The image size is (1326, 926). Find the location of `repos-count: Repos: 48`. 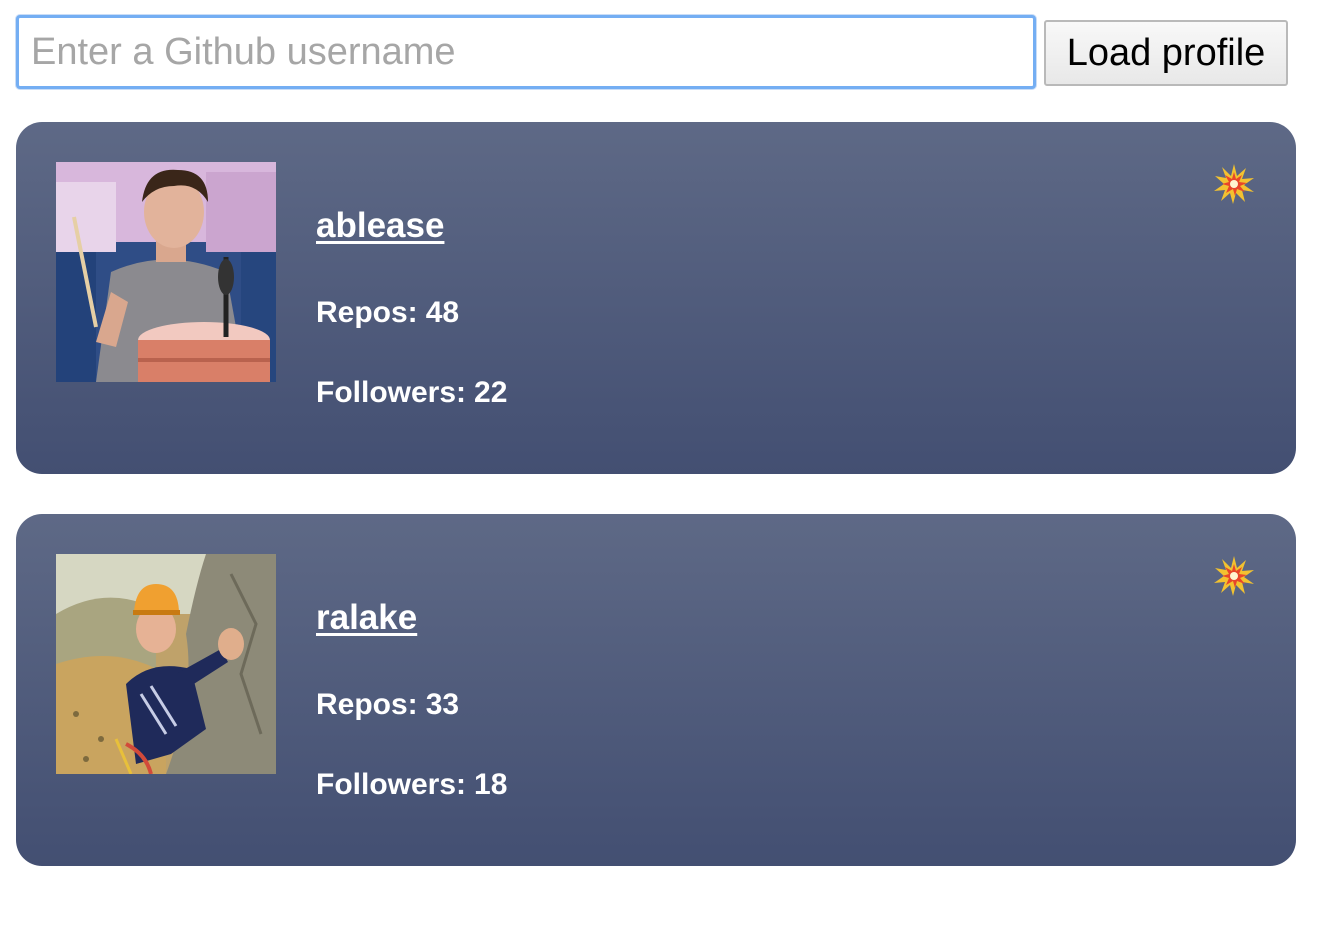

repos-count: Repos: 48 is located at coordinates (387, 313).